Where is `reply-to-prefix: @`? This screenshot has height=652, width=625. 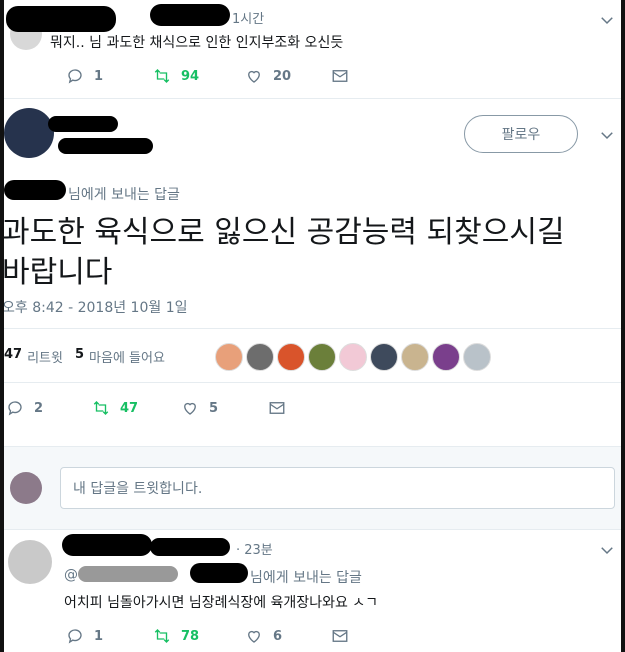 reply-to-prefix: @ is located at coordinates (71, 575).